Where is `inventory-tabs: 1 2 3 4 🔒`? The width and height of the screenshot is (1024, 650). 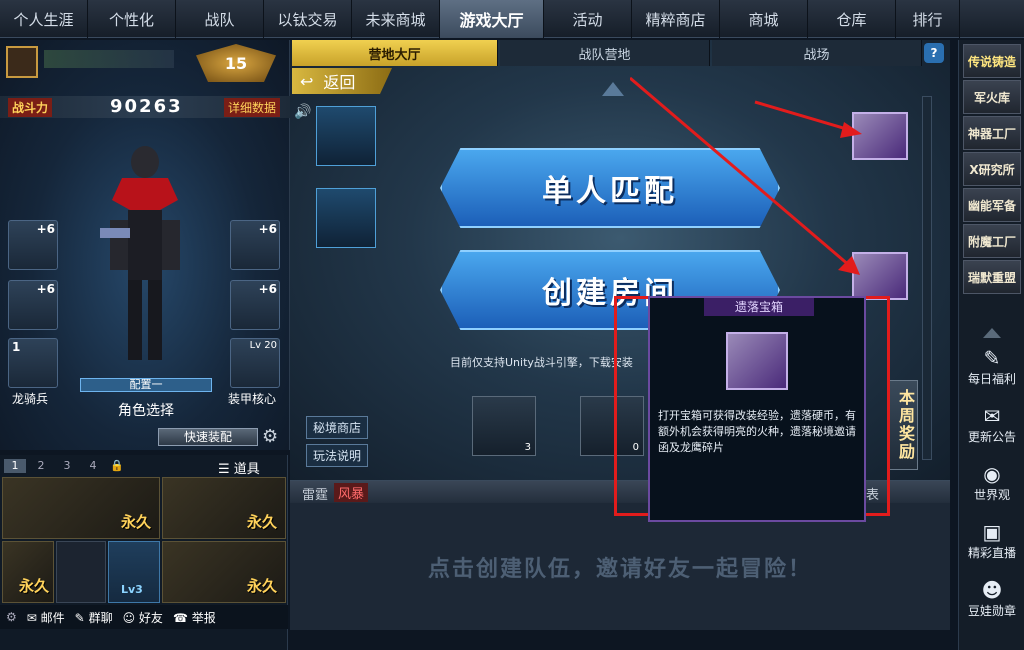
inventory-tabs: 1 2 3 4 🔒 is located at coordinates (65, 466).